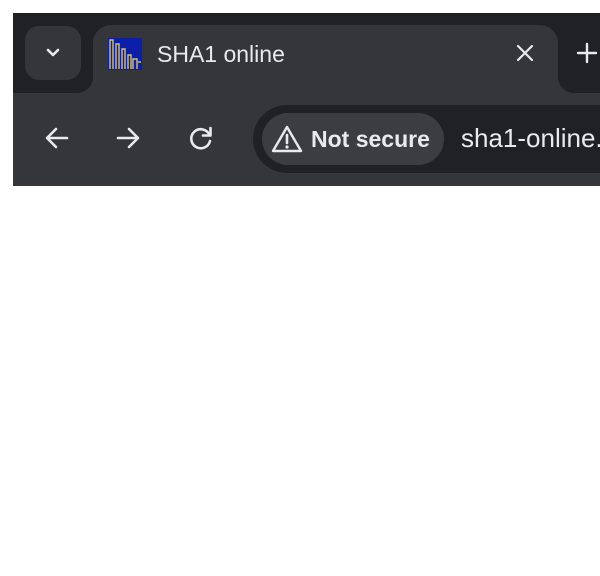  What do you see at coordinates (125, 54) in the screenshot?
I see `sha1-online-favicon` at bounding box center [125, 54].